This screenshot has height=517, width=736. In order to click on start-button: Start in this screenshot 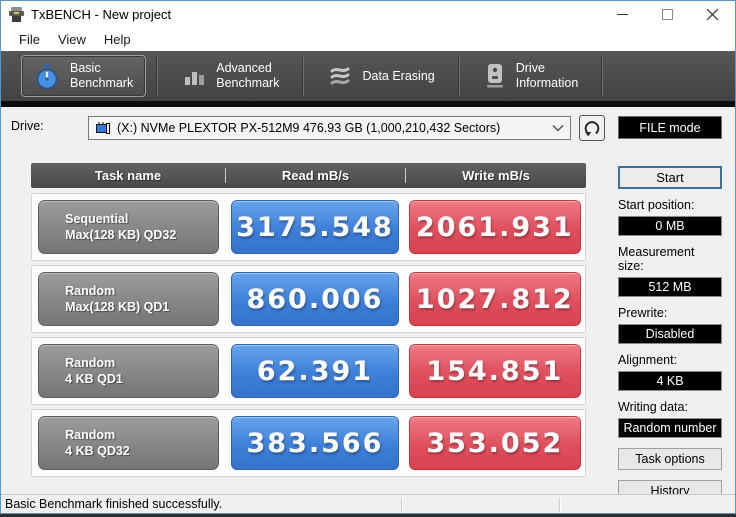, I will do `click(670, 177)`.